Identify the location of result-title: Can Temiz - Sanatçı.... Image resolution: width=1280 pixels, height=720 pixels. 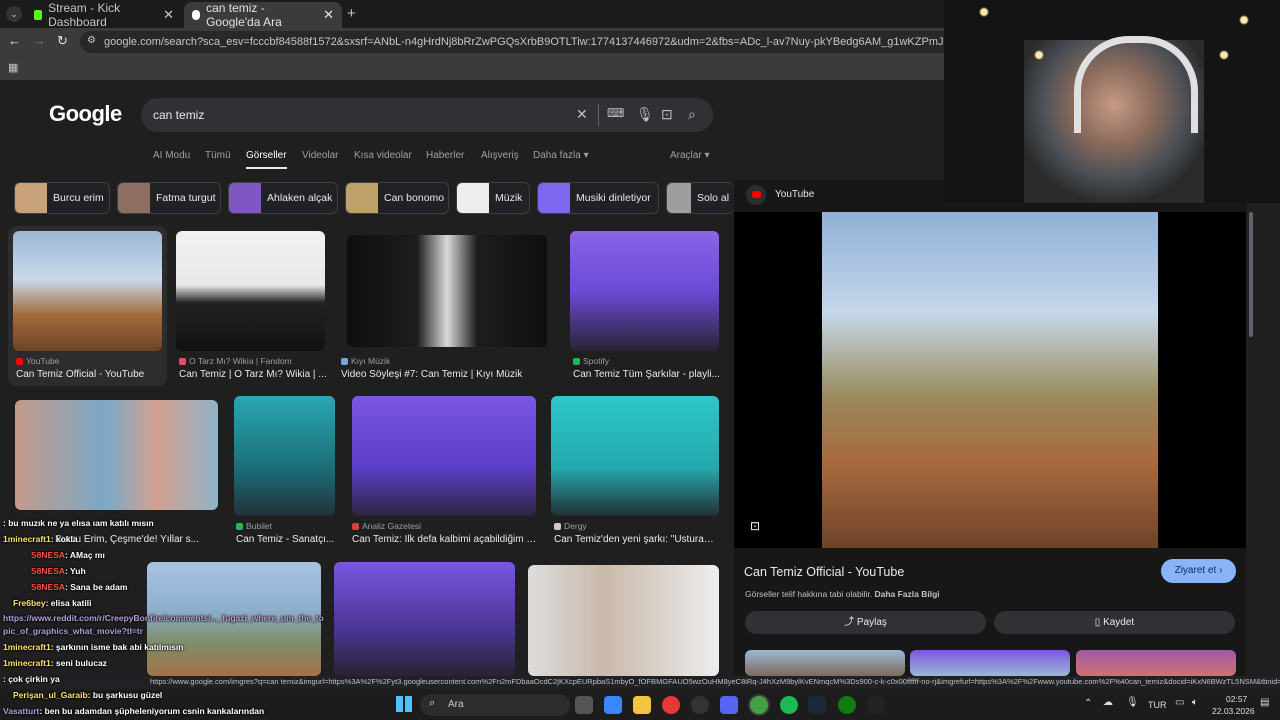
(286, 539).